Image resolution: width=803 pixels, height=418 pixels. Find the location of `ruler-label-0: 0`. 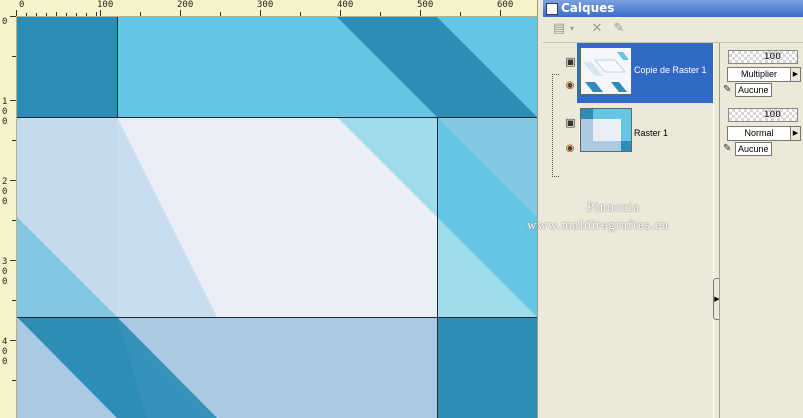

ruler-label-0: 0 is located at coordinates (22, 5).